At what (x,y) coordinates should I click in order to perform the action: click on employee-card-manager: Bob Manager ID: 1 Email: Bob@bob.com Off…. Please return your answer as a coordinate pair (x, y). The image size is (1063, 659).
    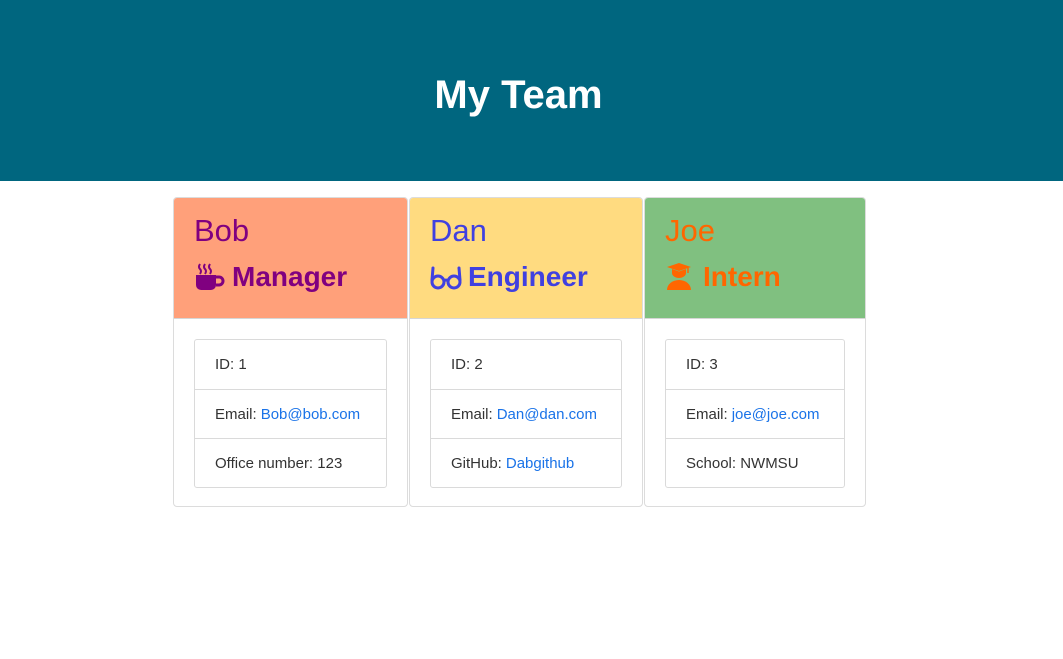
    Looking at the image, I should click on (290, 352).